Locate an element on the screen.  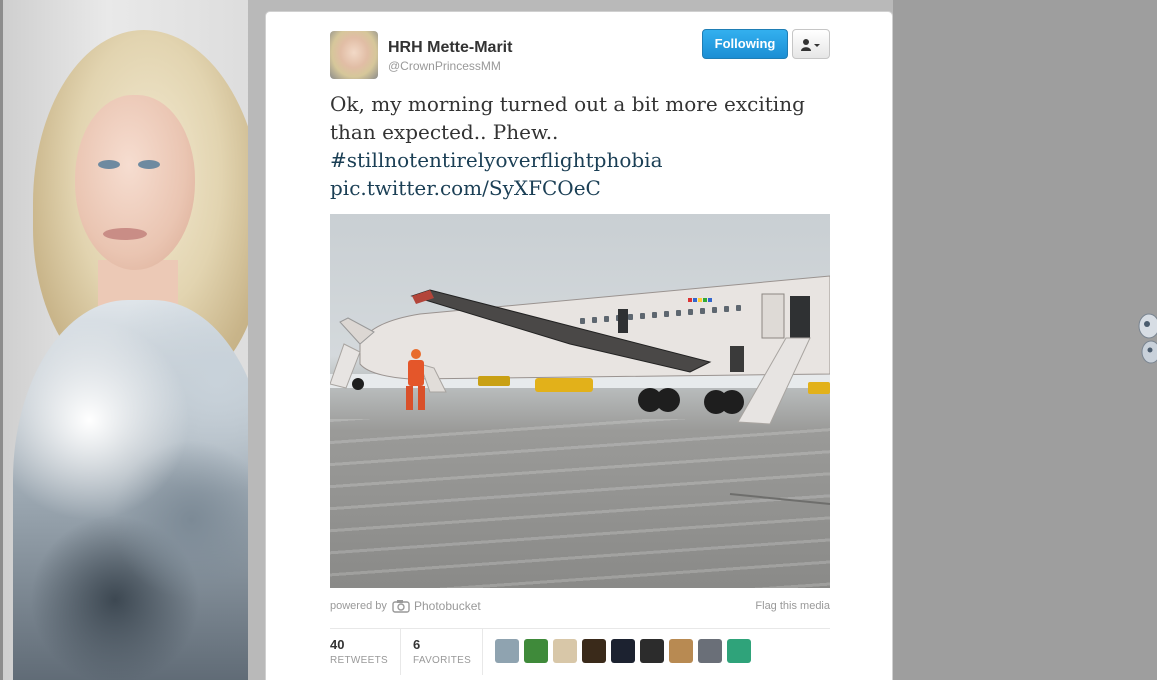
avatar is located at coordinates (354, 55).